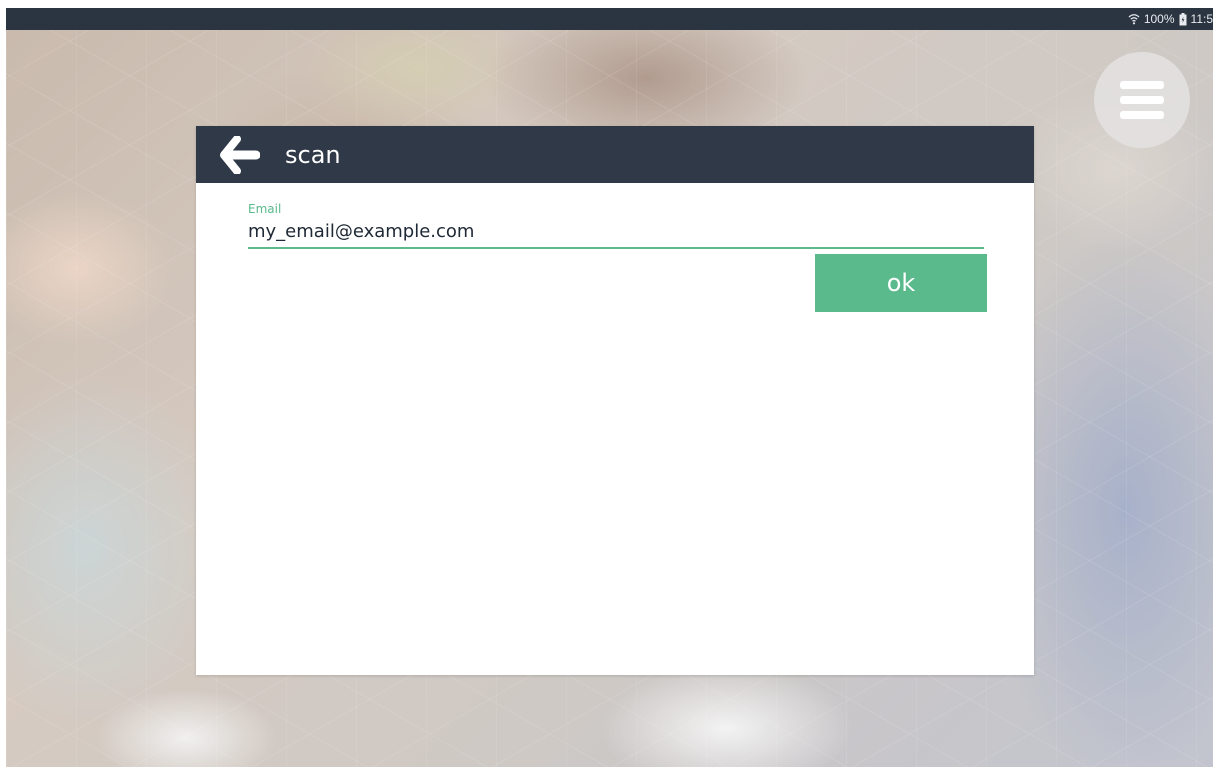  What do you see at coordinates (609, 19) in the screenshot?
I see `status-bar: 100% 11:5` at bounding box center [609, 19].